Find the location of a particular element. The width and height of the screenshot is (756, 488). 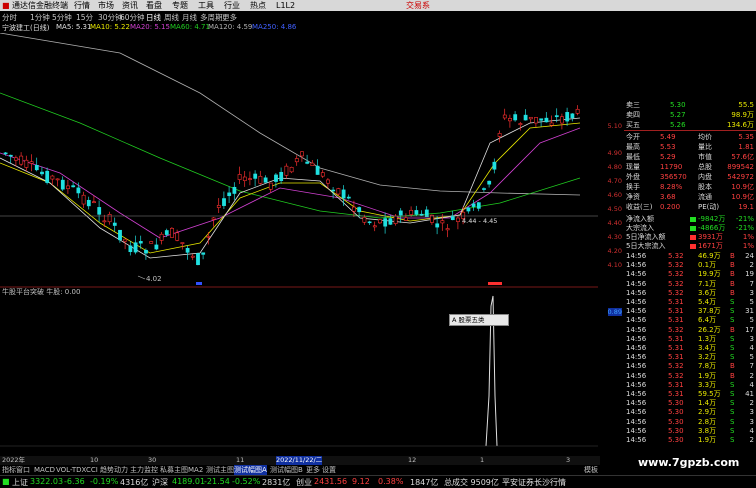

quote-field-label2: 市值 is located at coordinates (705, 157).